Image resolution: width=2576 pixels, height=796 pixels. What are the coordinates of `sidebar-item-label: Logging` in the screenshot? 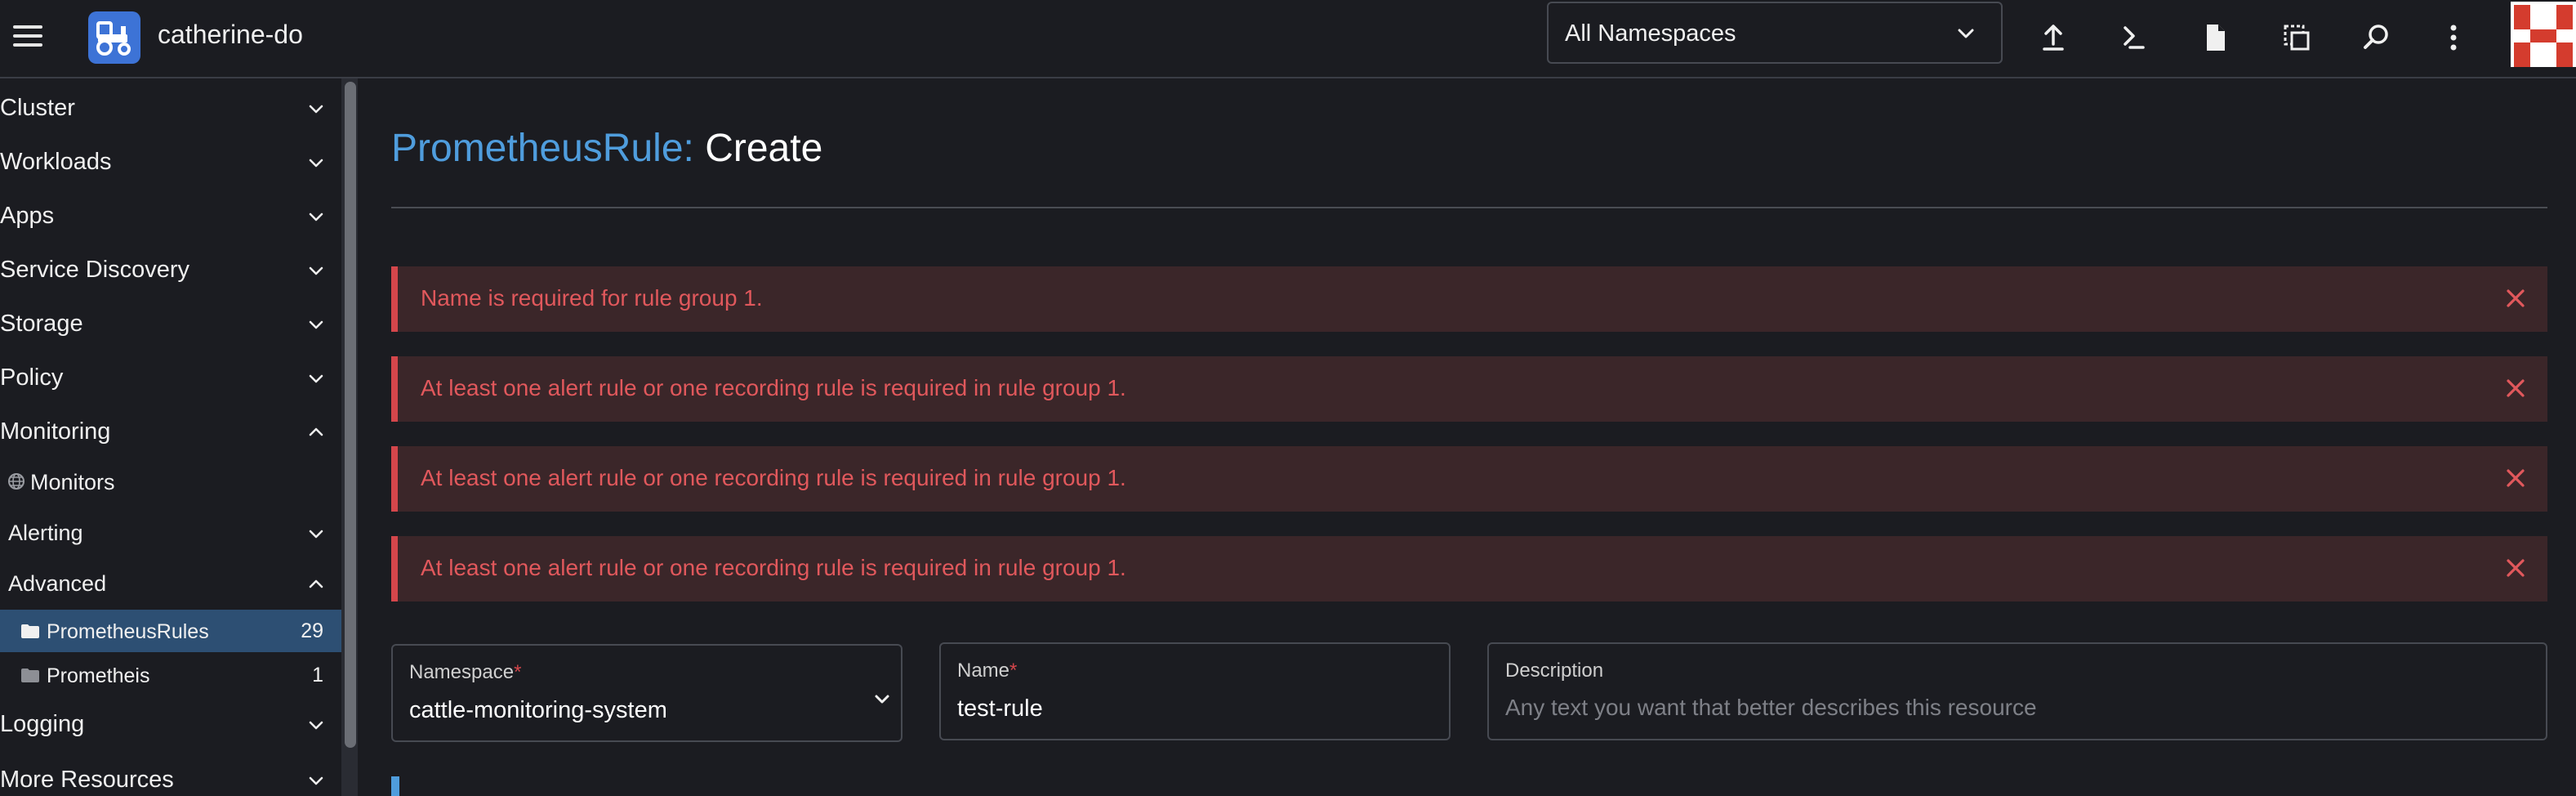 It's located at (42, 724).